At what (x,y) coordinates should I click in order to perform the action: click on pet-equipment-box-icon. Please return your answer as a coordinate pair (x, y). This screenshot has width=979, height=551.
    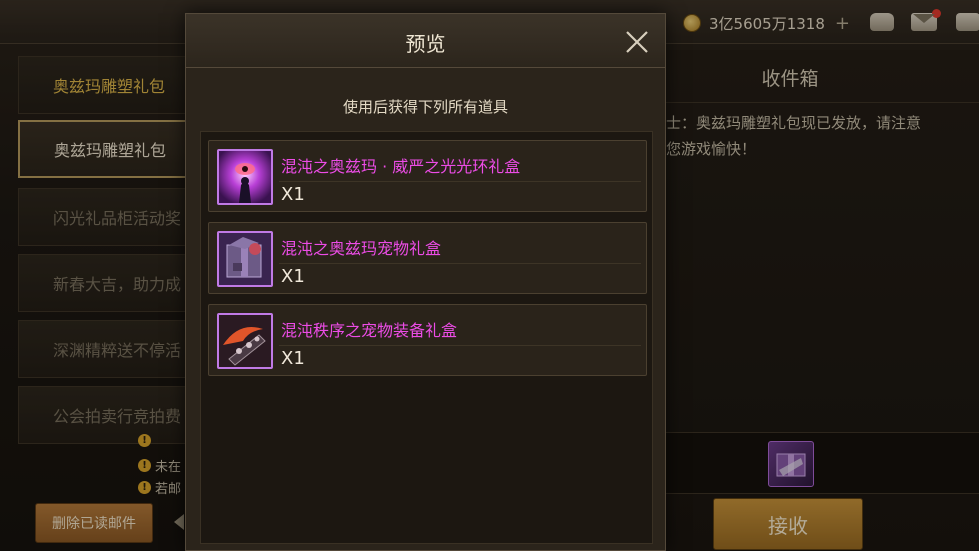
    Looking at the image, I should click on (245, 341).